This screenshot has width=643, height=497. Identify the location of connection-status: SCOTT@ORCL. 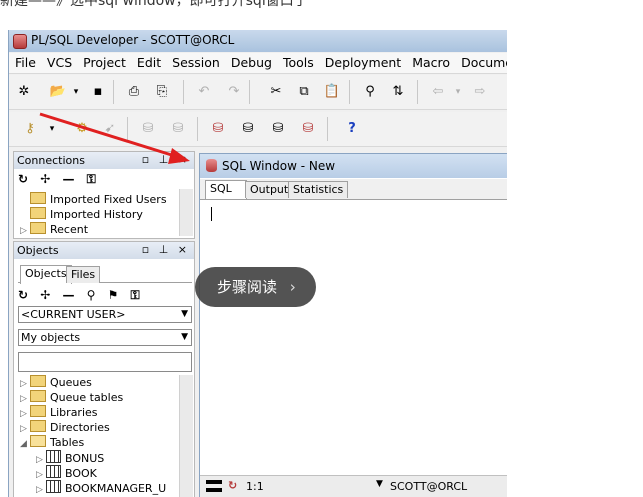
(428, 486).